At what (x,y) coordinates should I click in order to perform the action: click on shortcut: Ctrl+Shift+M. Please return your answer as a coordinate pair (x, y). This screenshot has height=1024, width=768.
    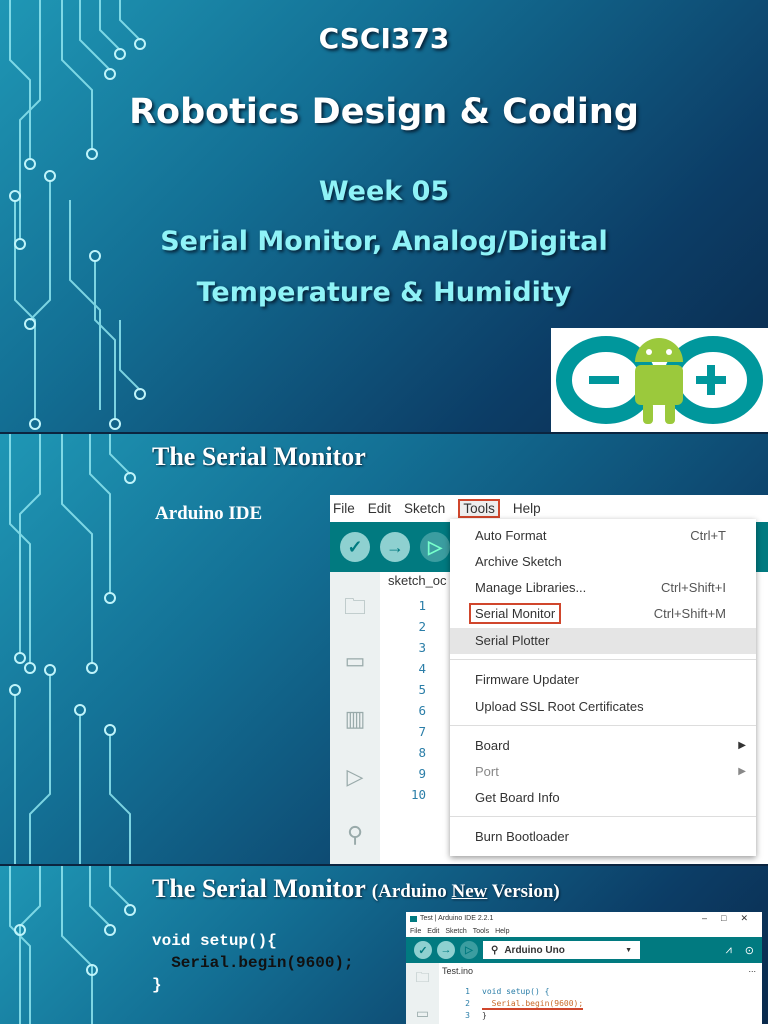
    Looking at the image, I should click on (689, 613).